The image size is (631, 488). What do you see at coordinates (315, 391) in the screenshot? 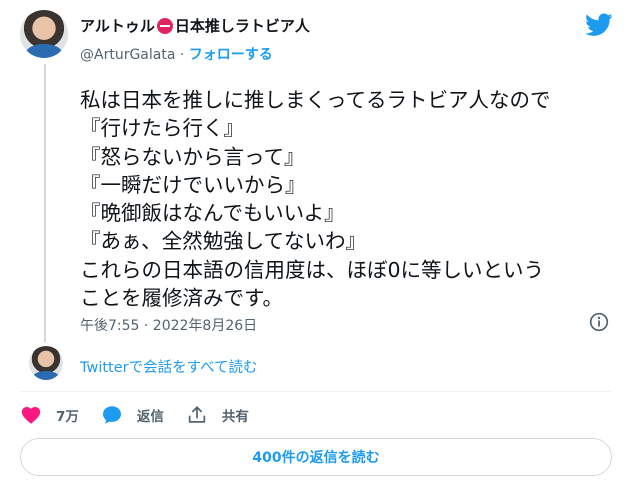
I see `divider` at bounding box center [315, 391].